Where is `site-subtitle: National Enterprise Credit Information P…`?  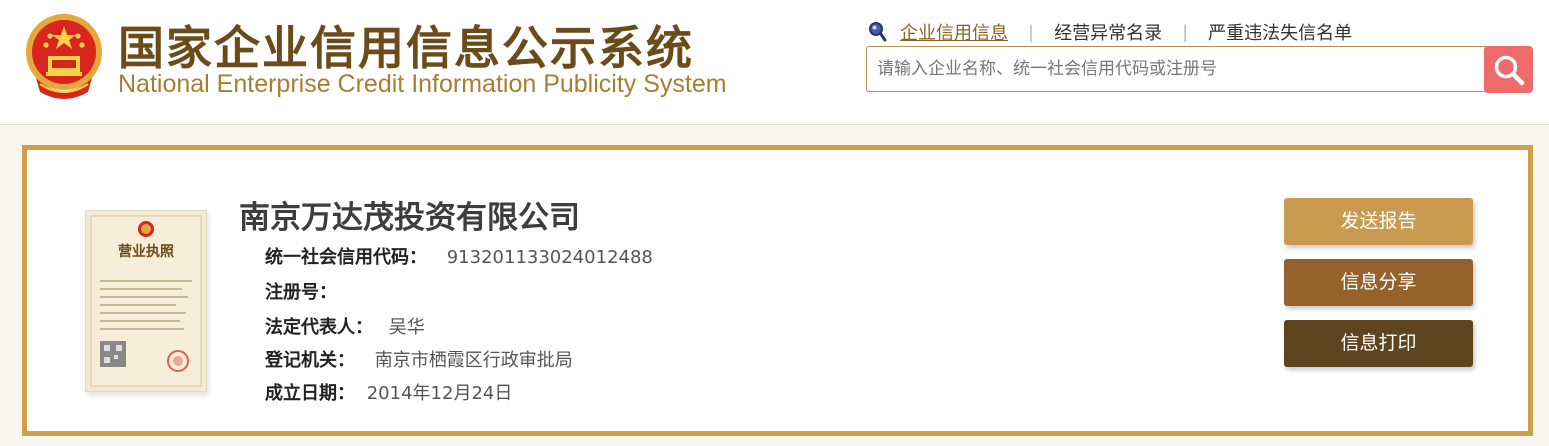
site-subtitle: National Enterprise Credit Information P… is located at coordinates (422, 84).